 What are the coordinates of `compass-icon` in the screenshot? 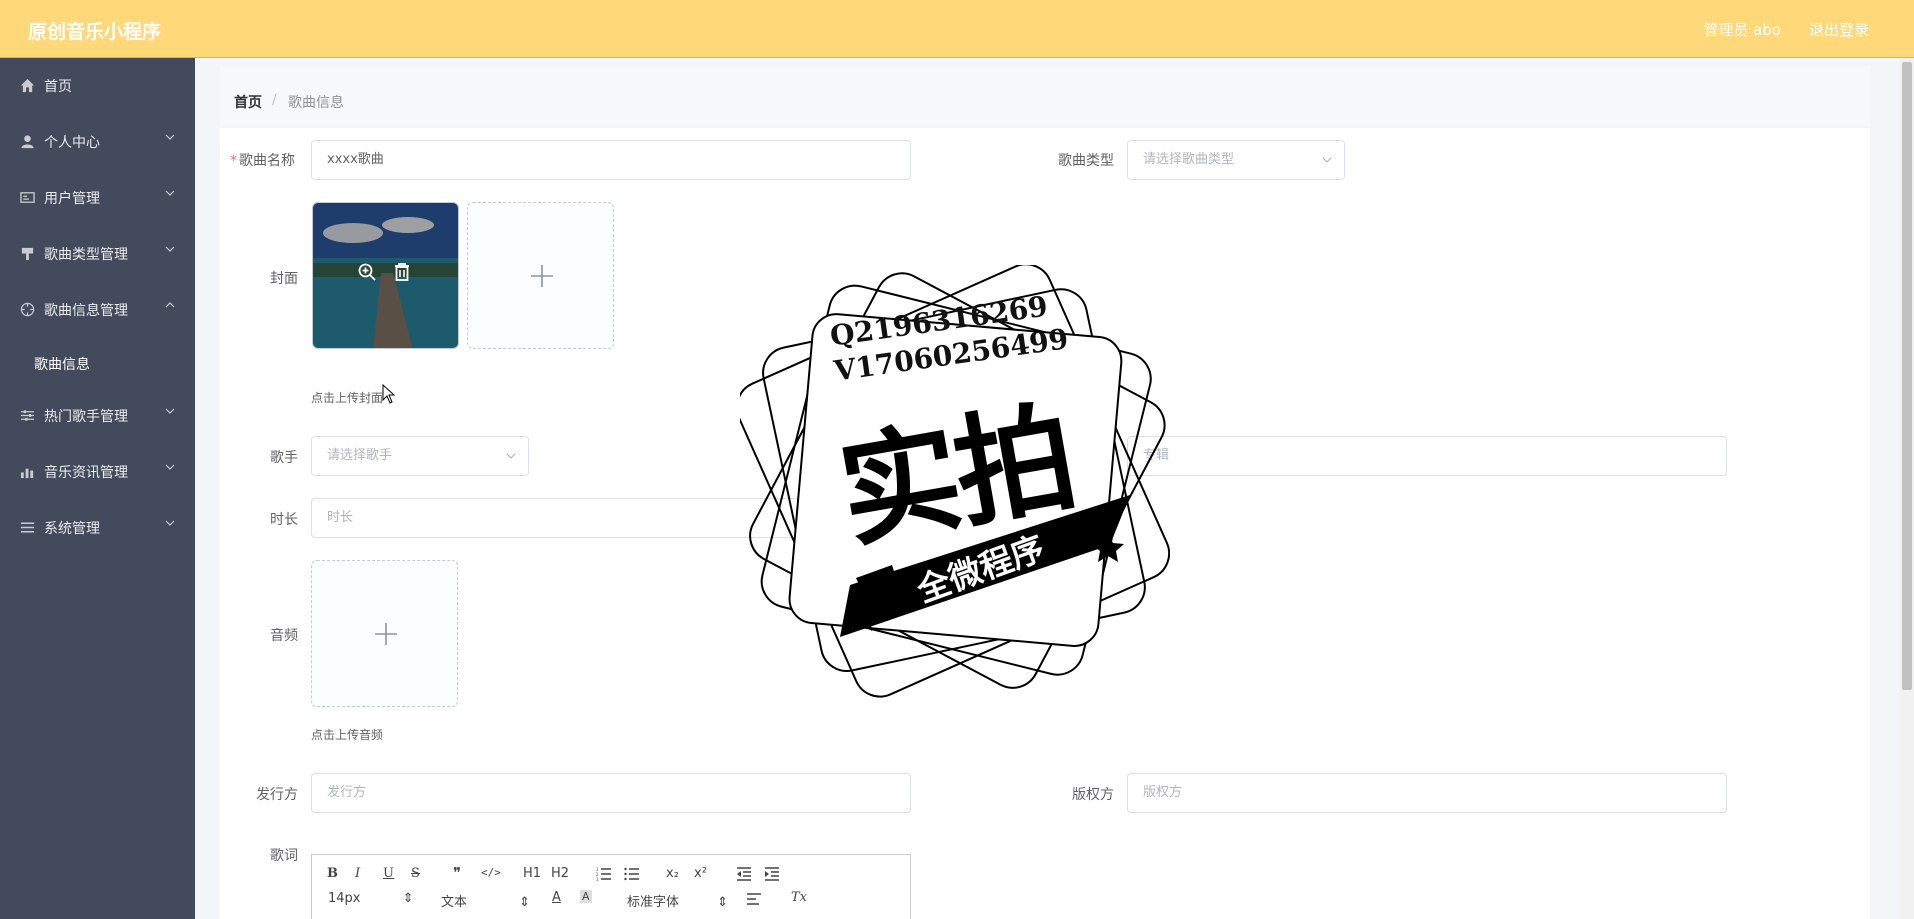 It's located at (27, 309).